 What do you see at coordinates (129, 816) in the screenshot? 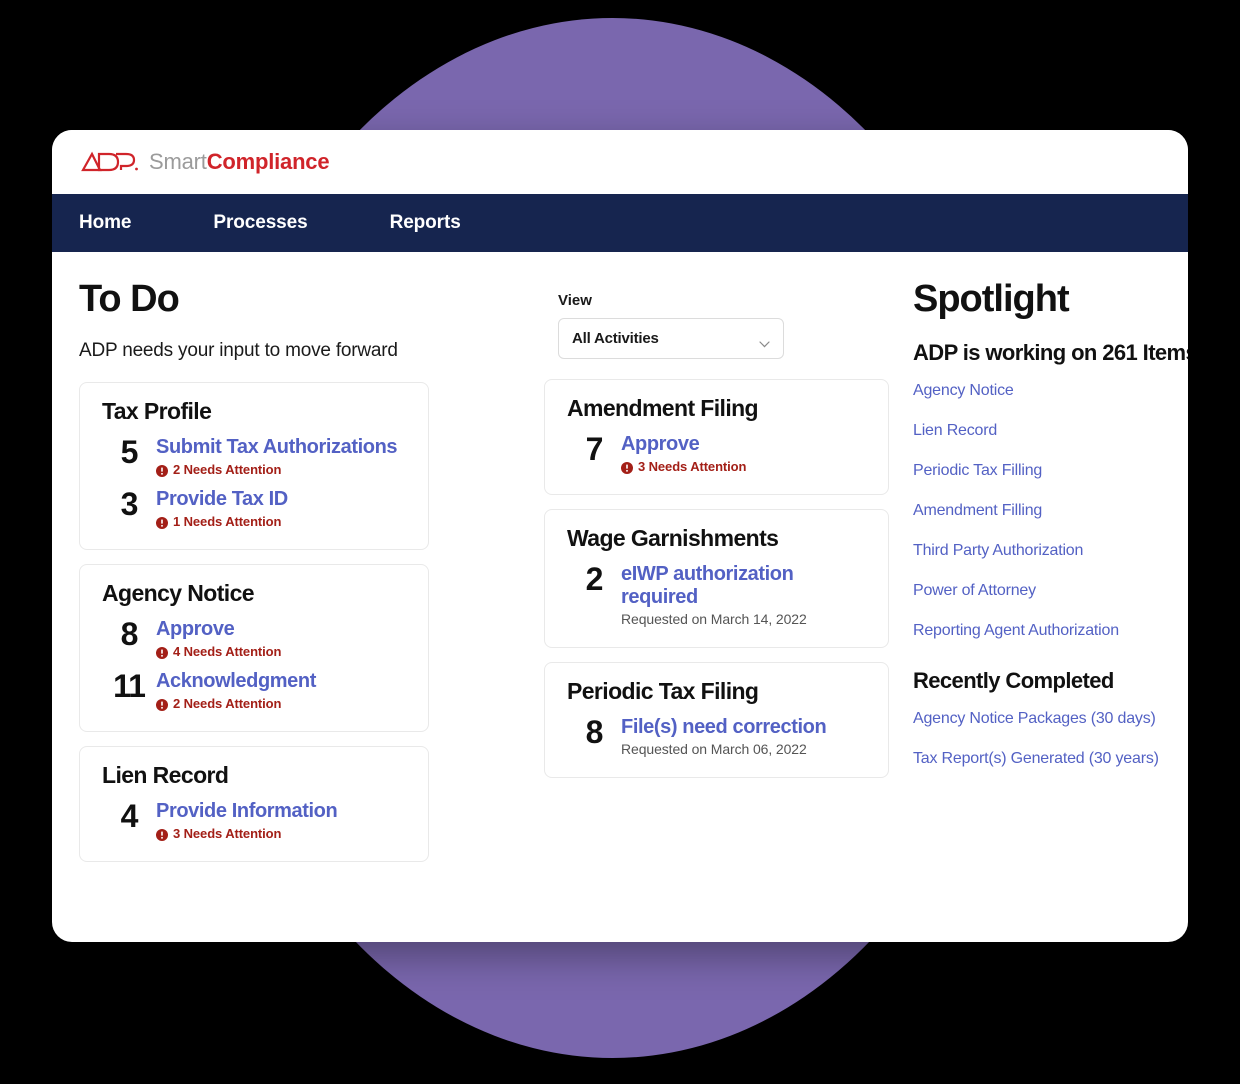
I see `row-count: 4` at bounding box center [129, 816].